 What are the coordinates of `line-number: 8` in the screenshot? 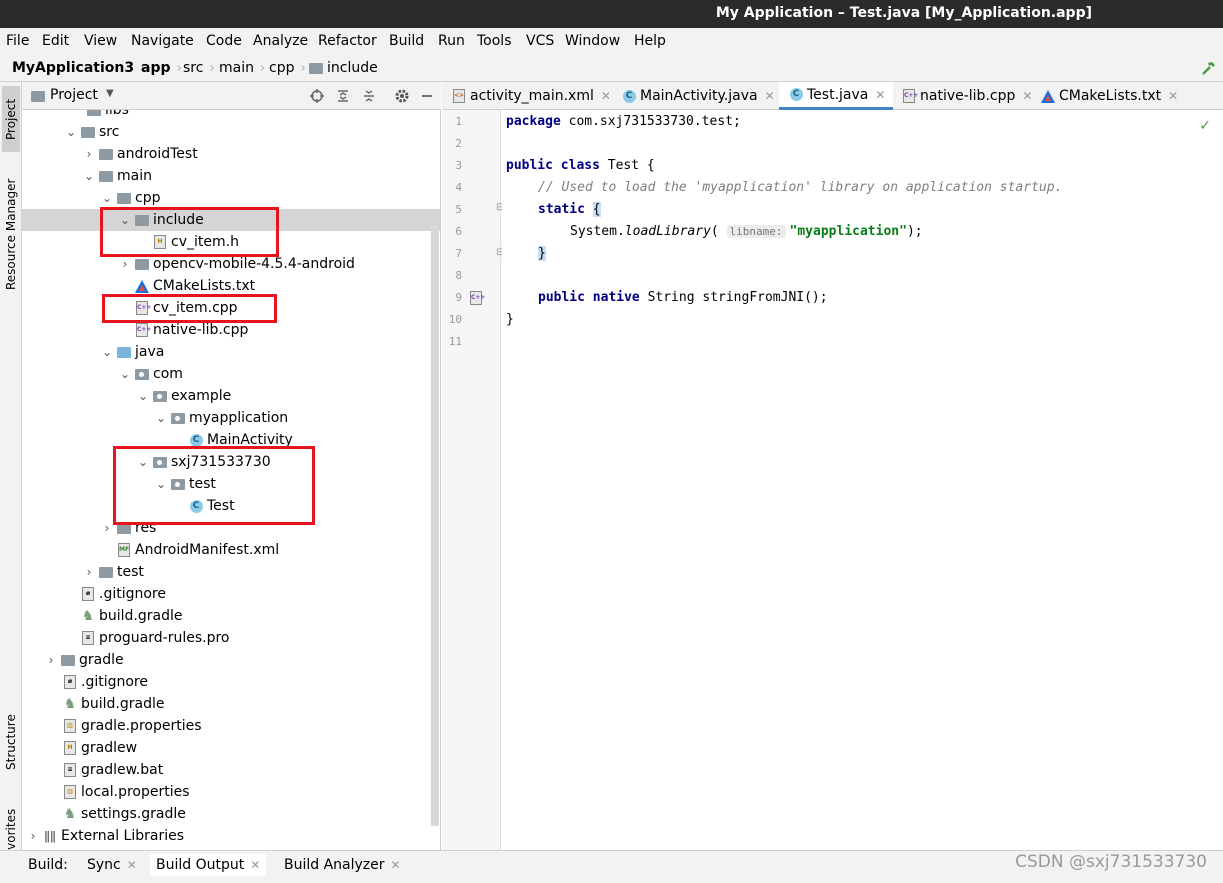 It's located at (458, 275).